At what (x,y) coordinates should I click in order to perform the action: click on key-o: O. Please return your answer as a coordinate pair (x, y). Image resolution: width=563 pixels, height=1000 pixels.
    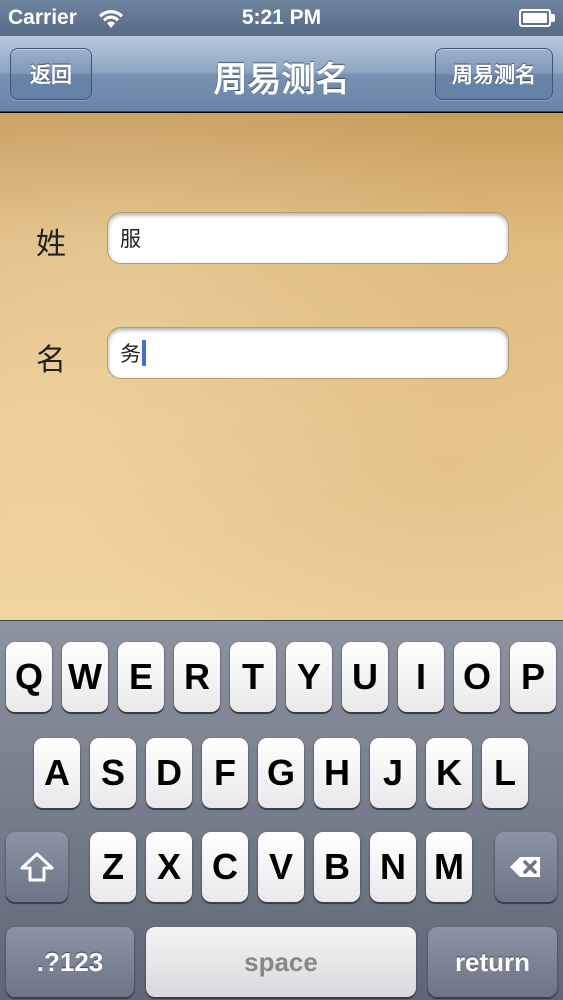
    Looking at the image, I should click on (477, 677).